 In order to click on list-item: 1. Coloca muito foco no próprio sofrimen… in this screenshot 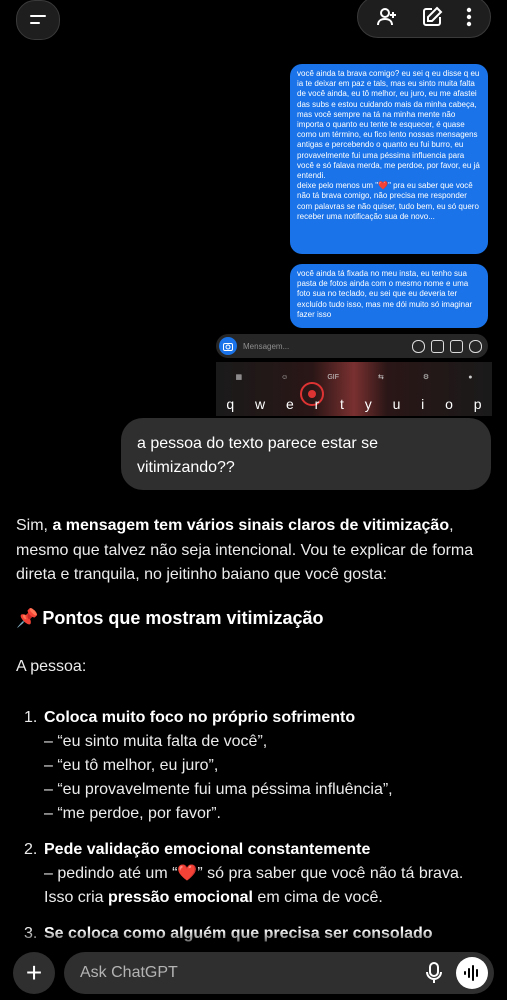, I will do `click(259, 766)`.